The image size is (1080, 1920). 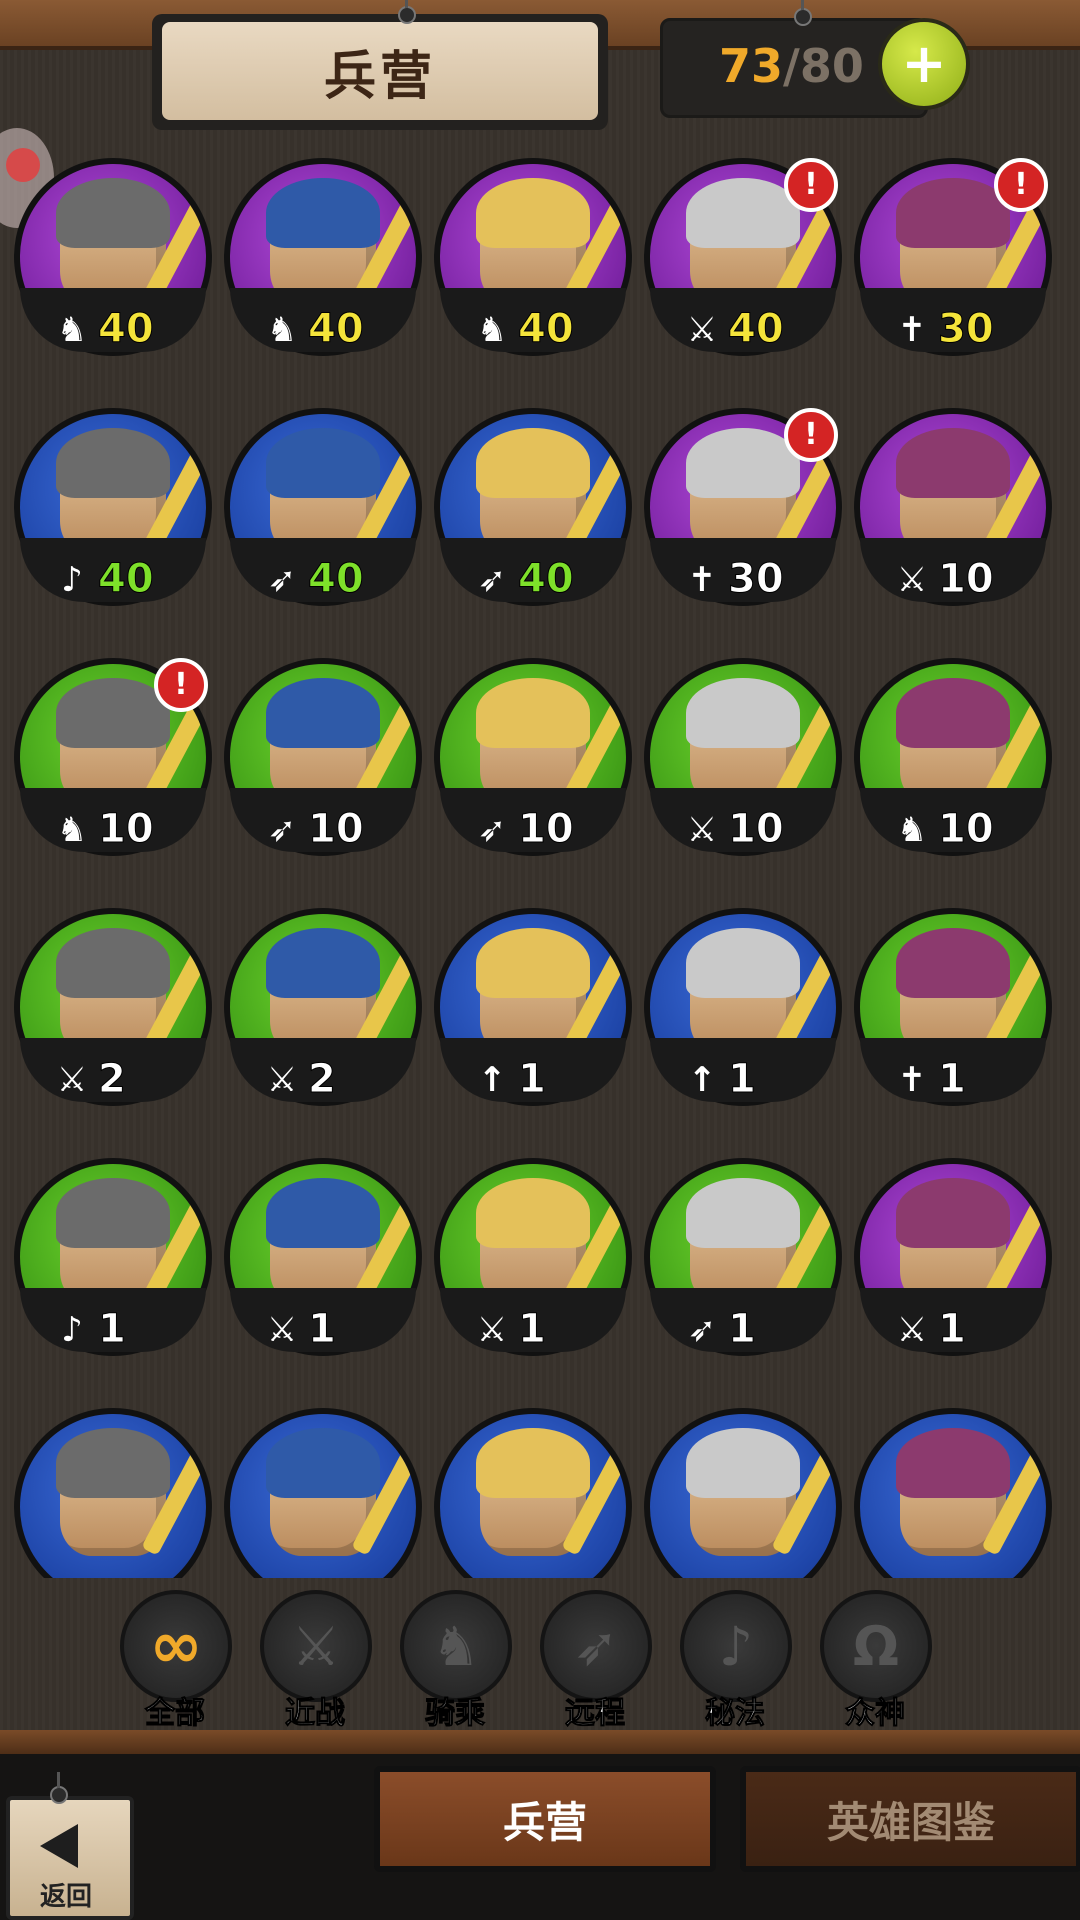 I want to click on unit-card: ⚔ 40!, so click(x=743, y=268).